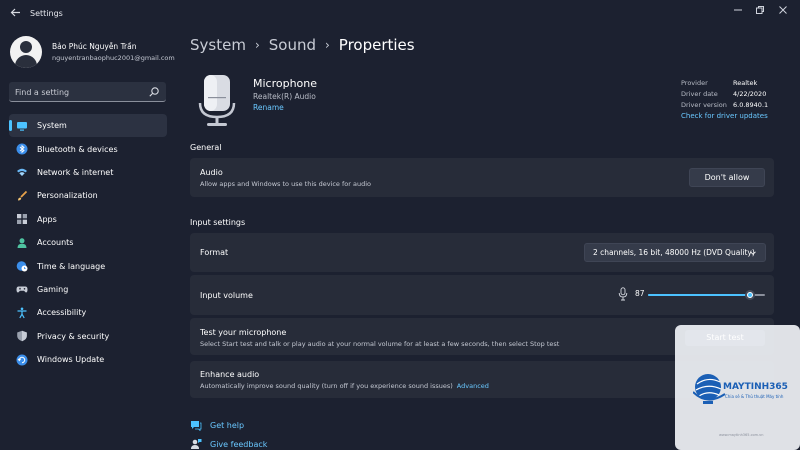 This screenshot has height=450, width=800. What do you see at coordinates (751, 105) in the screenshot?
I see `driver-version-value: 6.0.8940.1` at bounding box center [751, 105].